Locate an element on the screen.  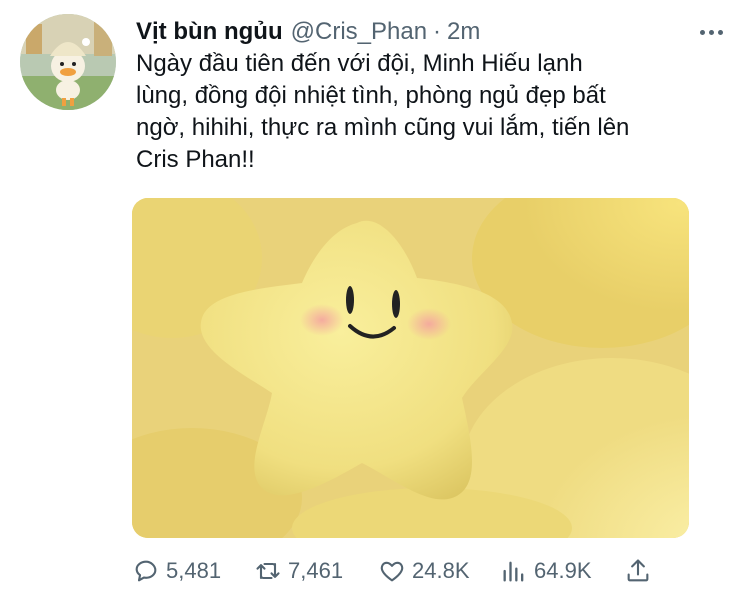
like-button: 24.8K is located at coordinates (424, 571).